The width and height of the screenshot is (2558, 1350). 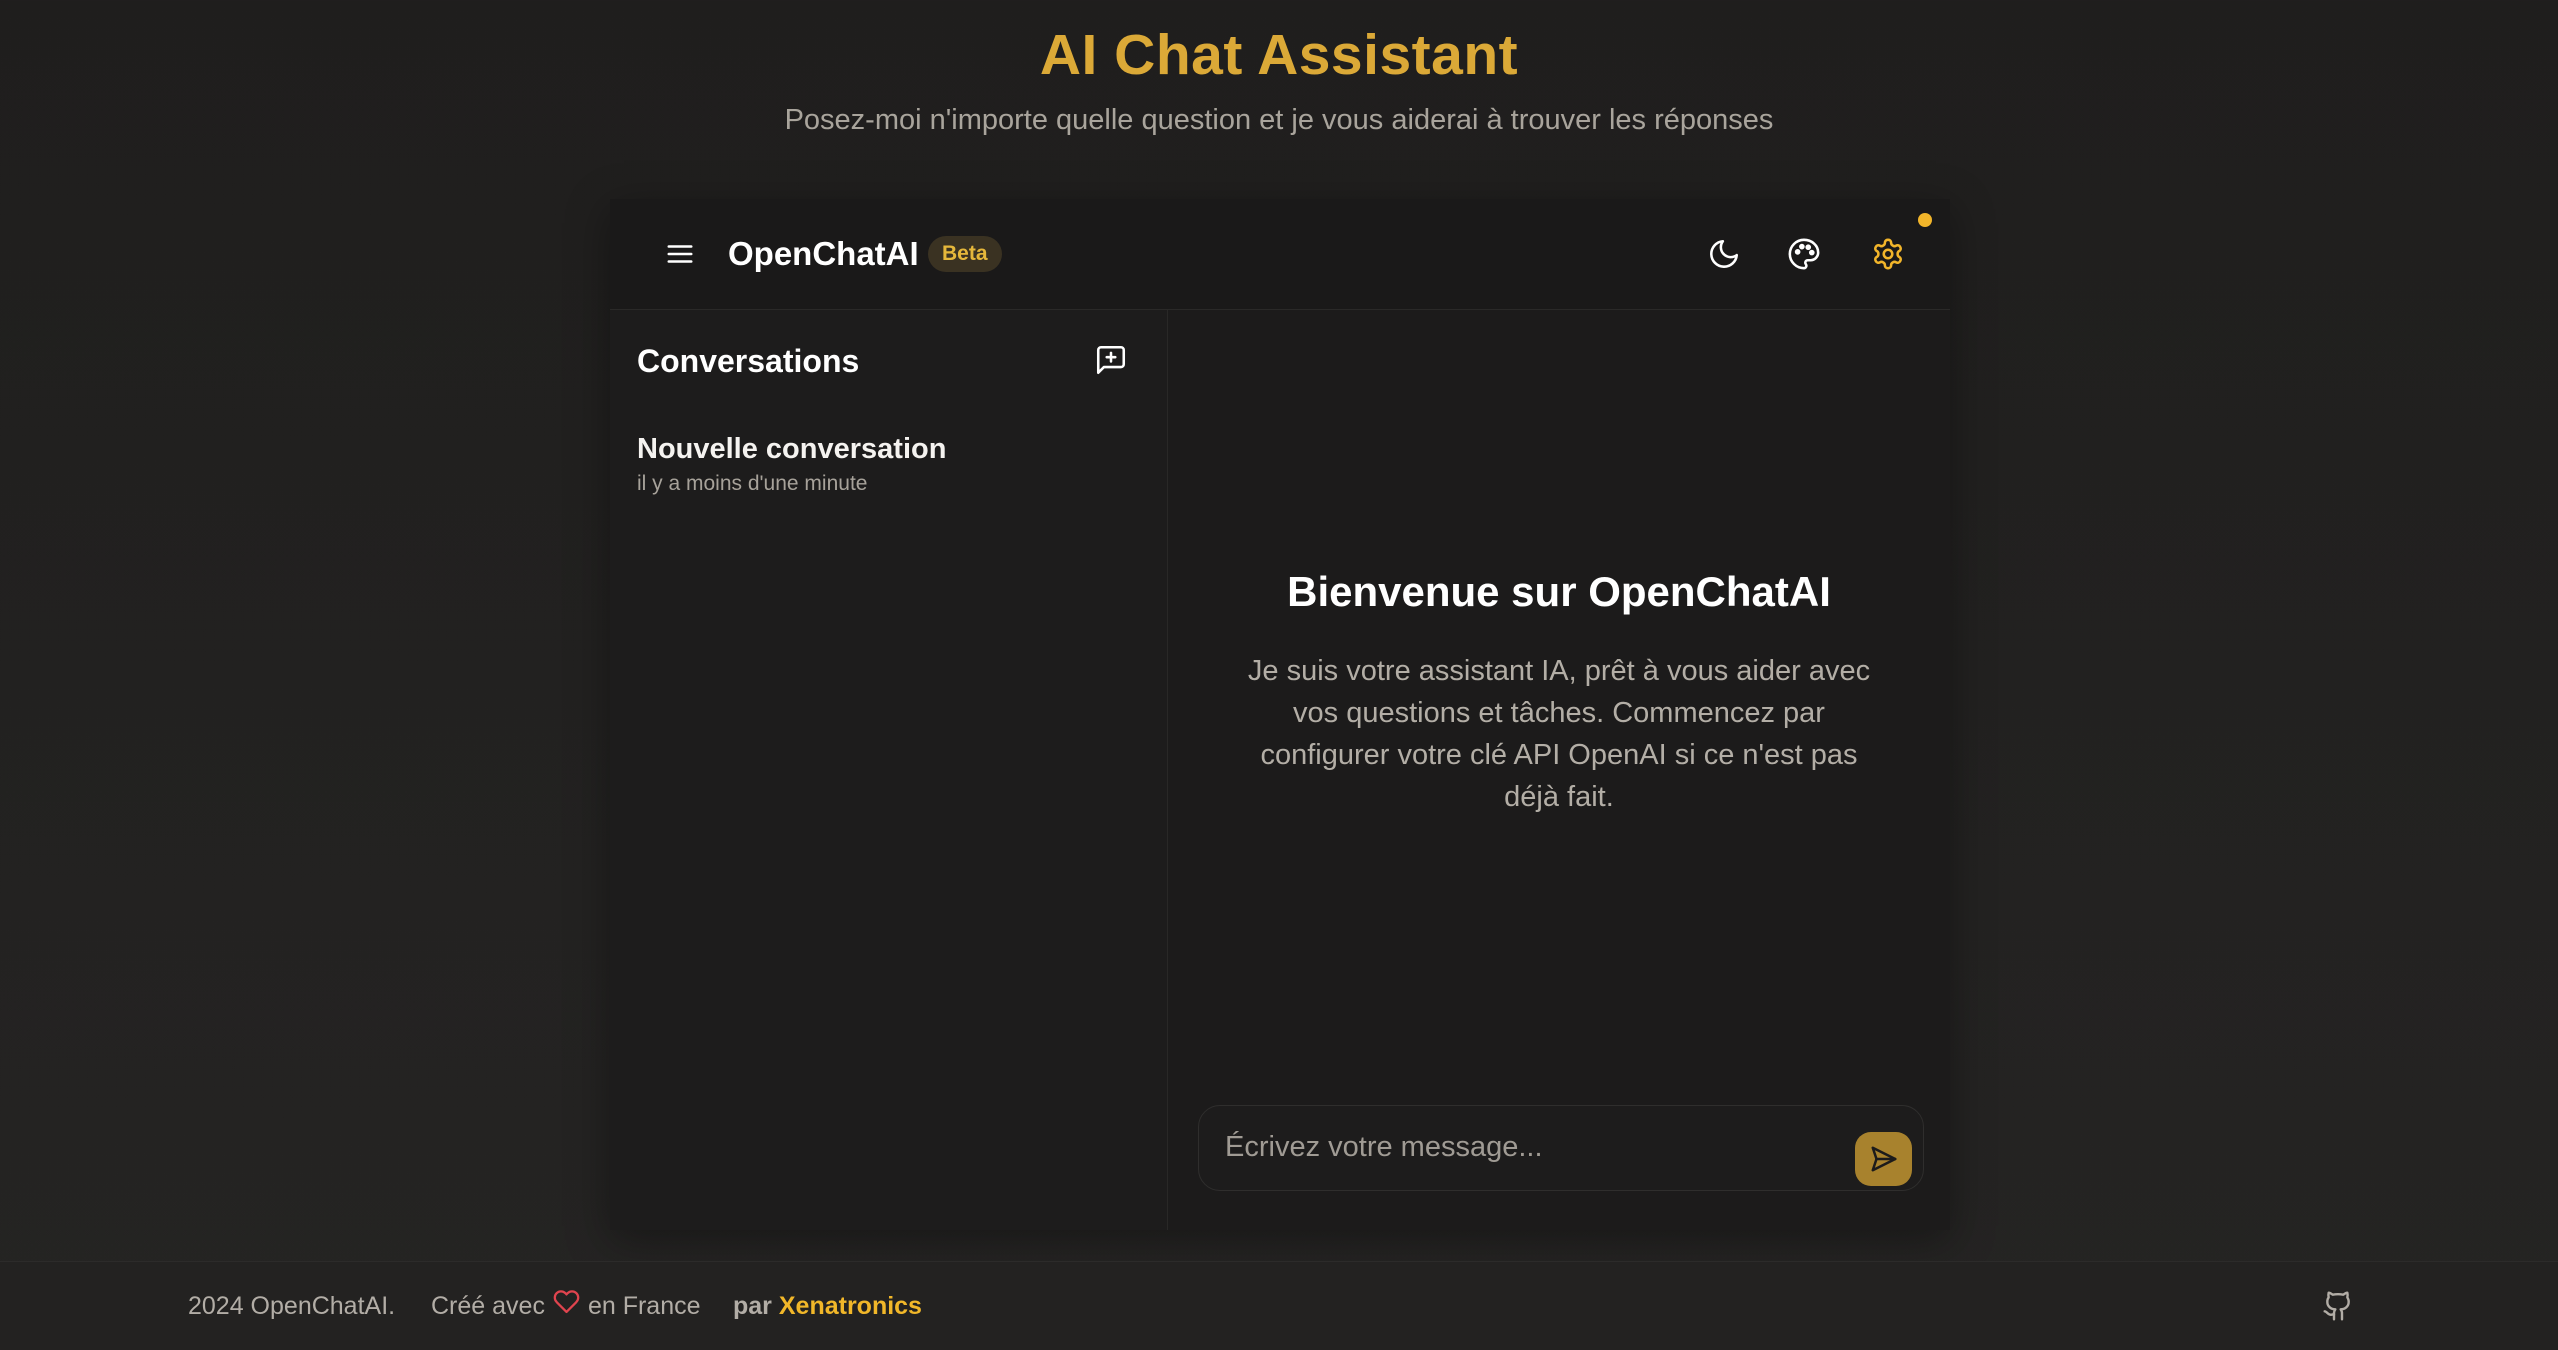 I want to click on message-composer, so click(x=1561, y=1148).